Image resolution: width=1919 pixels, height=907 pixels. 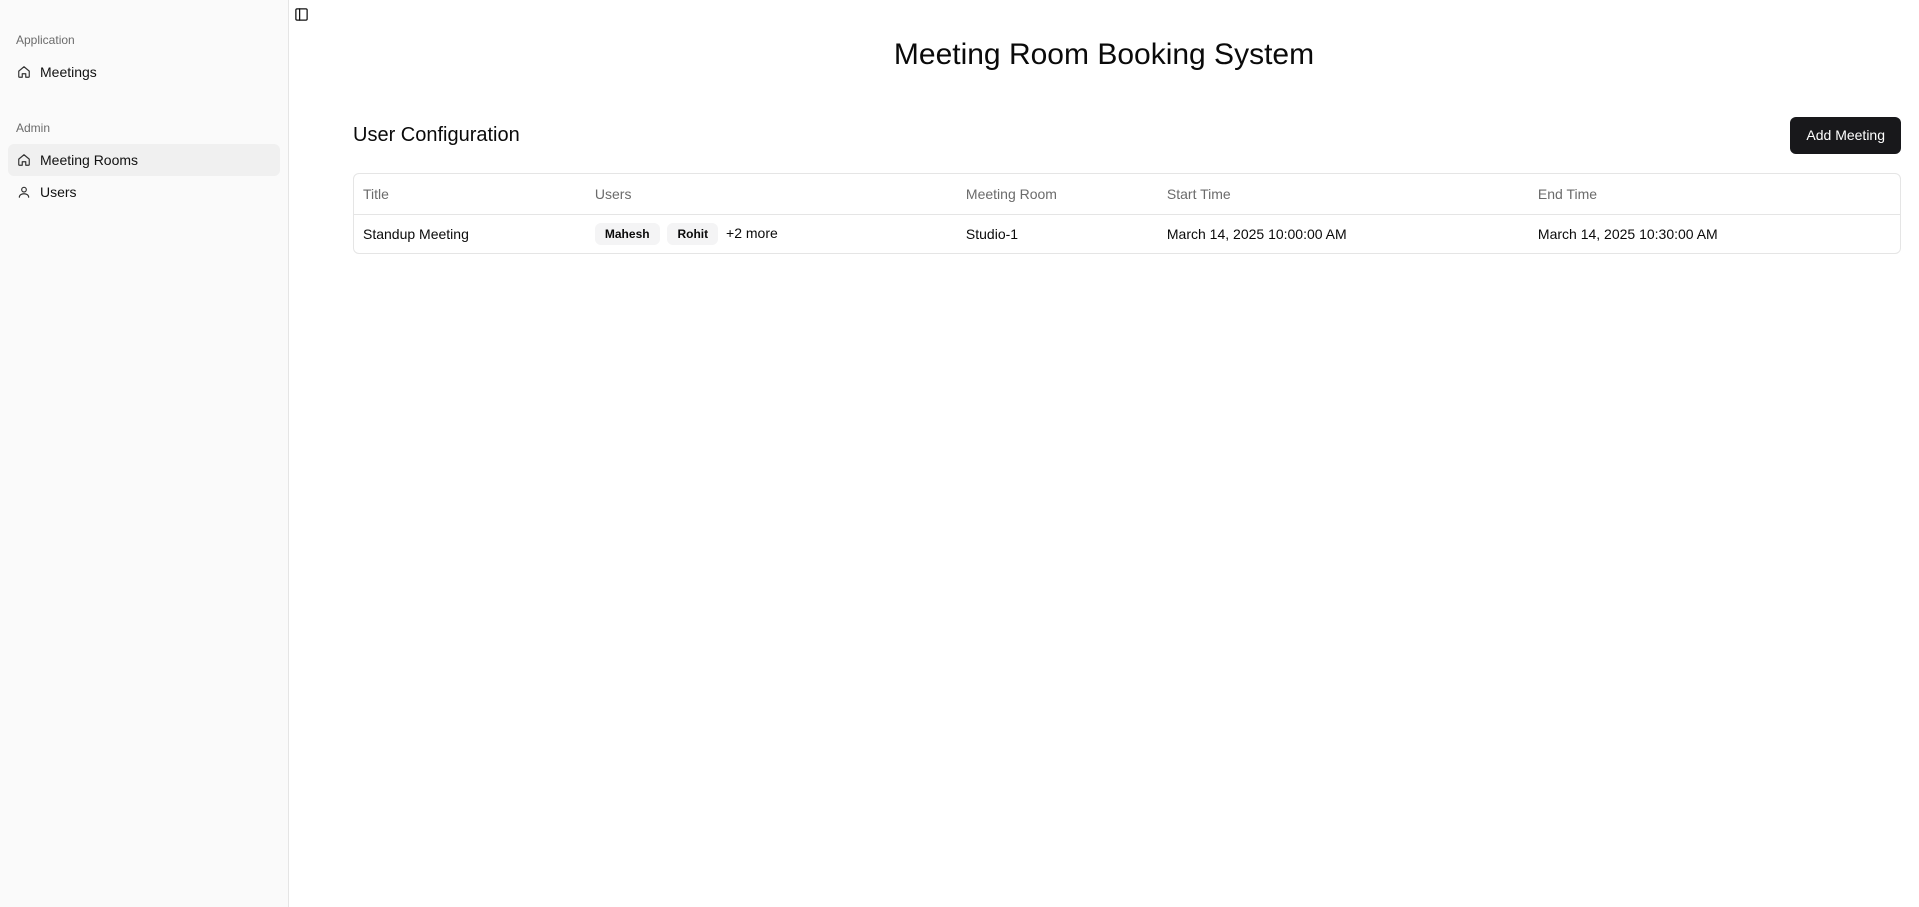 What do you see at coordinates (68, 72) in the screenshot?
I see `sidebar-item-label: Meetings` at bounding box center [68, 72].